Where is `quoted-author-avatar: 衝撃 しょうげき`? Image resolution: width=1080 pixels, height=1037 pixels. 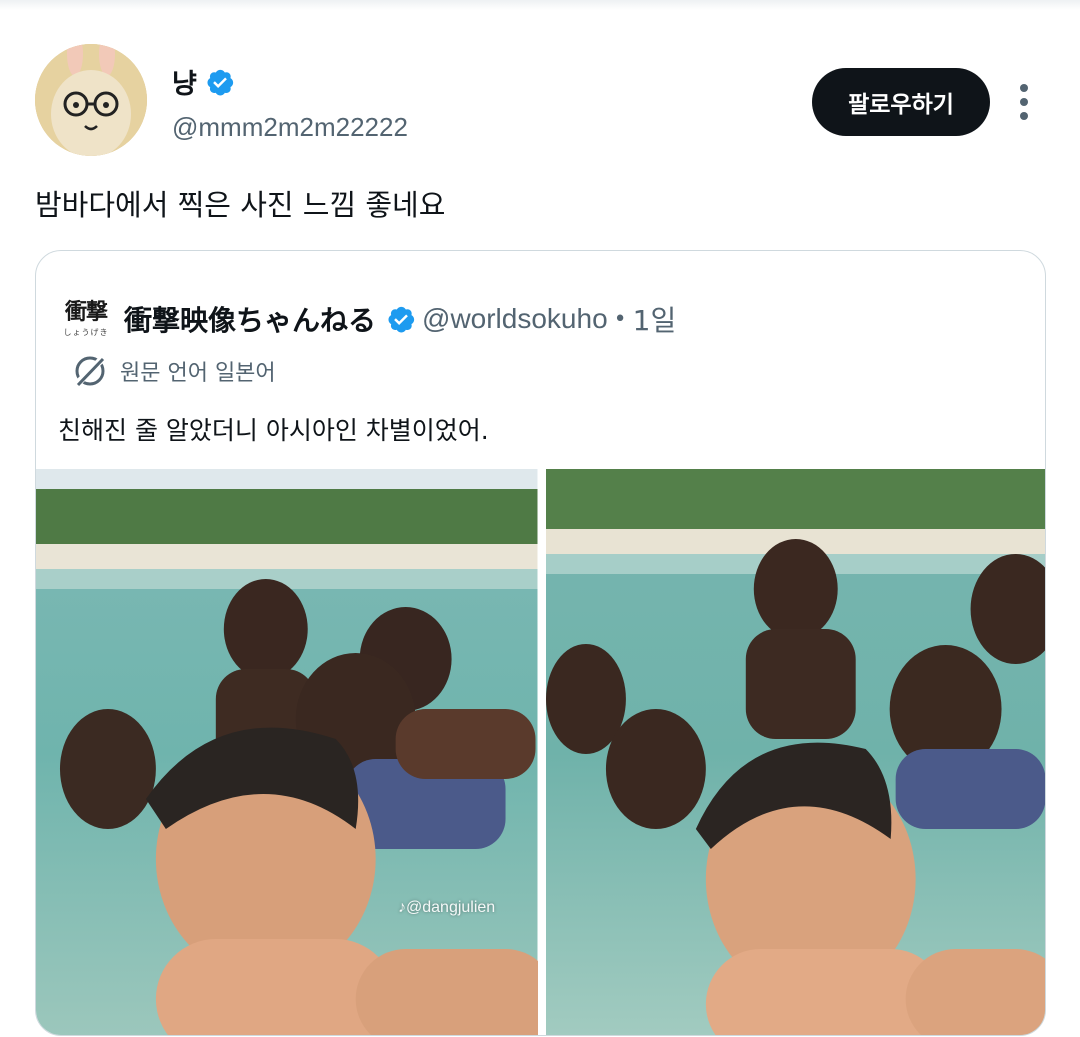 quoted-author-avatar: 衝撃 しょうげき is located at coordinates (86, 319).